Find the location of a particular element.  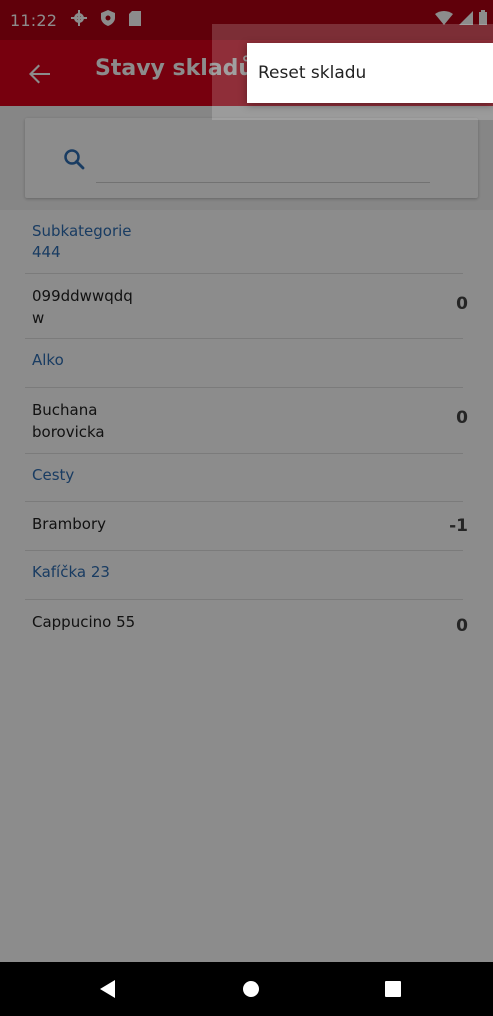

nav-home-icon is located at coordinates (251, 989).